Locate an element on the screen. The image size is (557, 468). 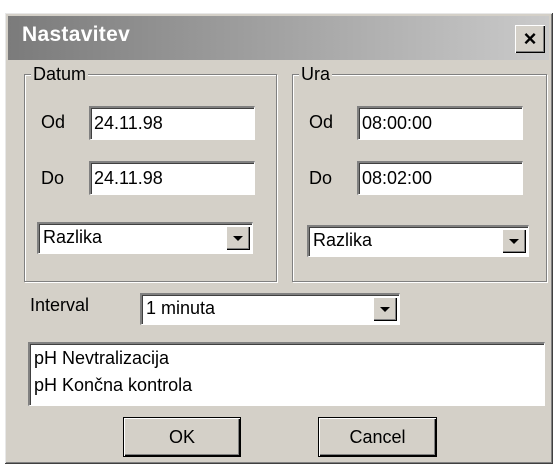
datum-legend: Datum is located at coordinates (60, 74).